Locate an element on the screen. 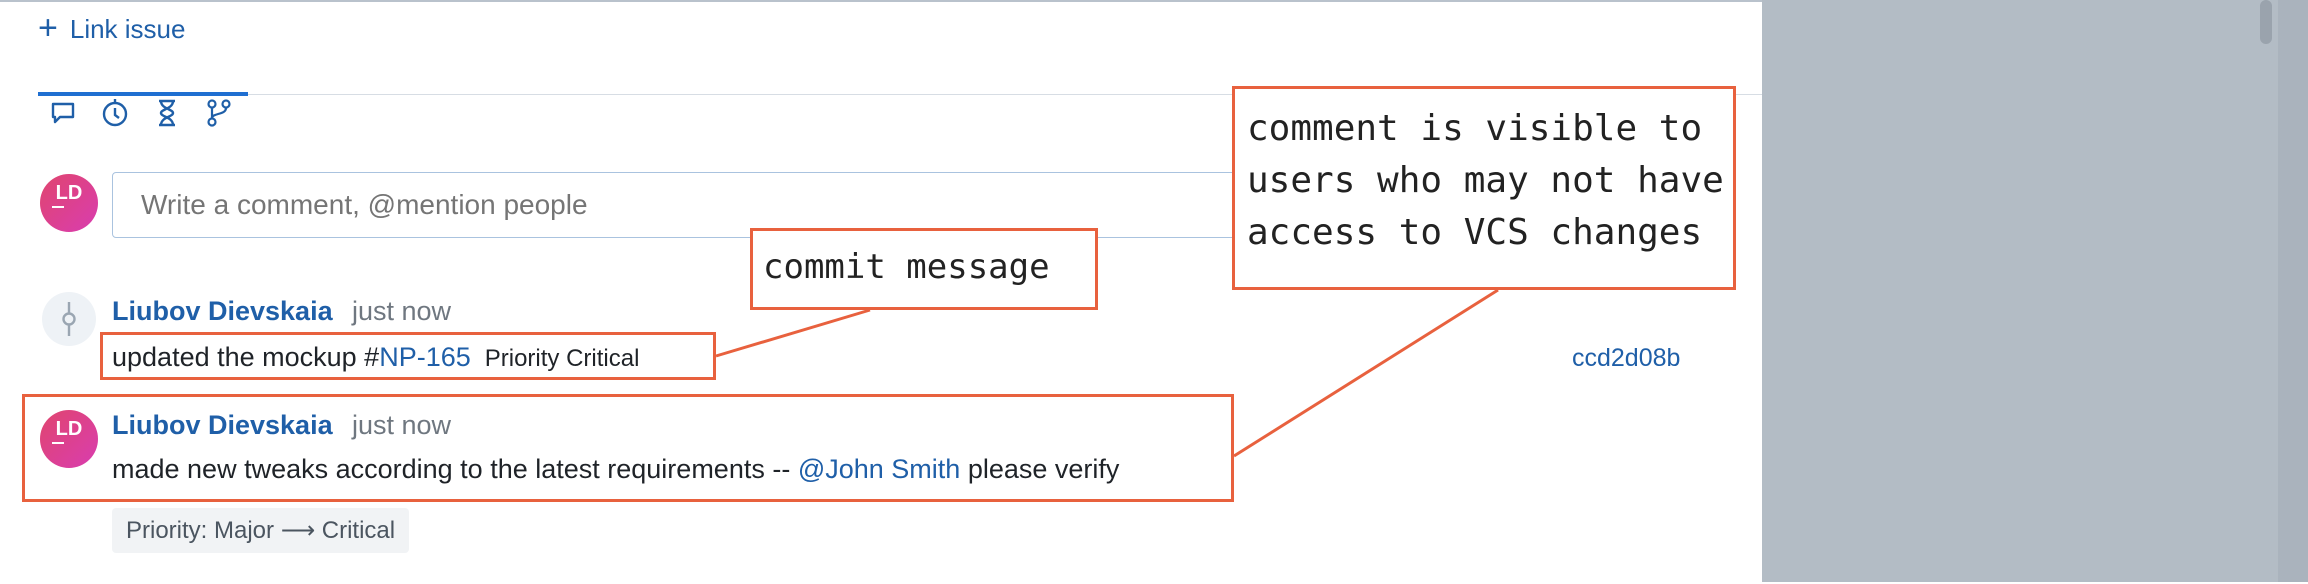 Image resolution: width=2308 pixels, height=584 pixels. avatar: LD is located at coordinates (69, 203).